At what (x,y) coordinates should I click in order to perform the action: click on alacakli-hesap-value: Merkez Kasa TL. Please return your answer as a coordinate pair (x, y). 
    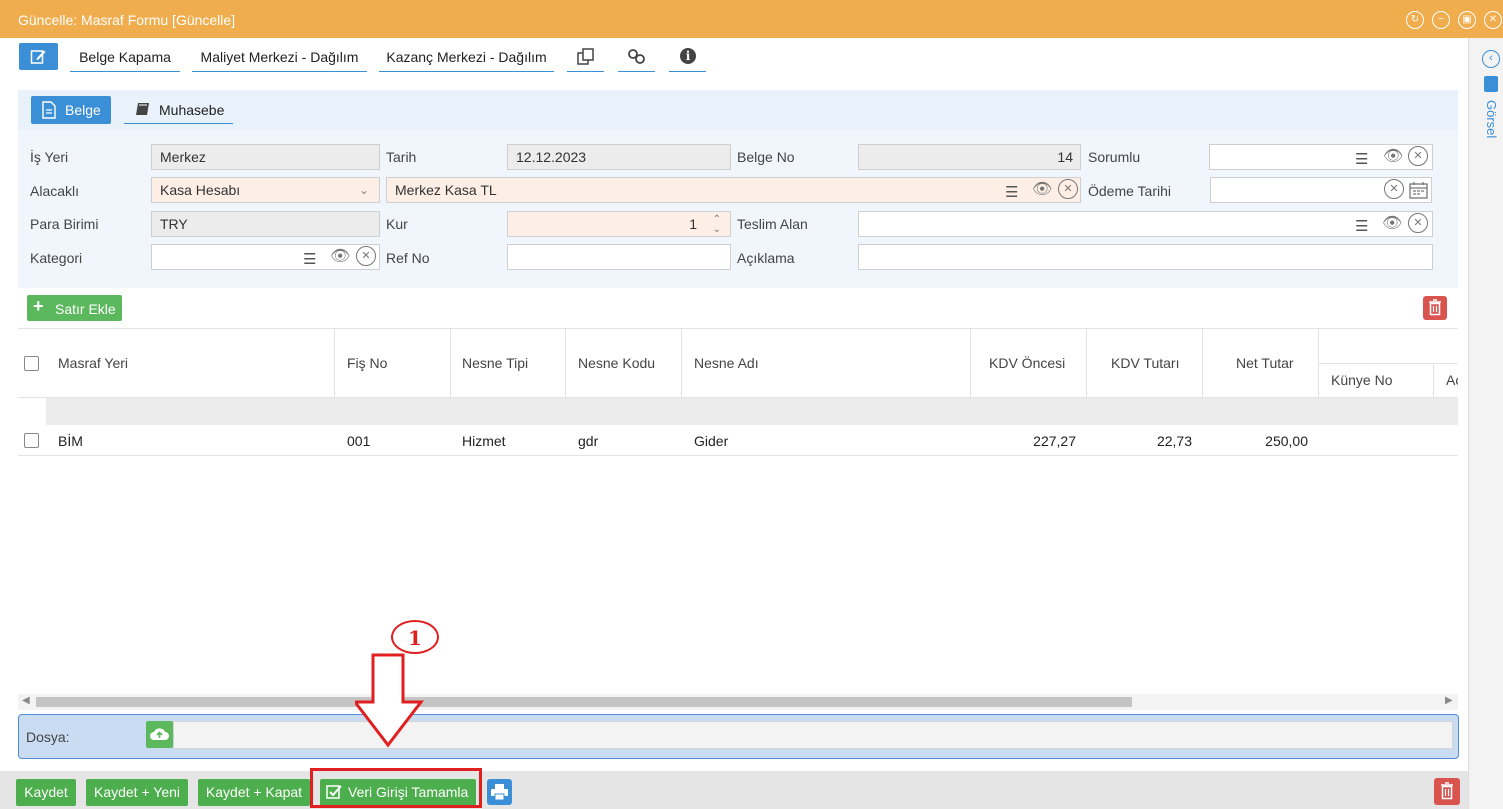
    Looking at the image, I should click on (446, 190).